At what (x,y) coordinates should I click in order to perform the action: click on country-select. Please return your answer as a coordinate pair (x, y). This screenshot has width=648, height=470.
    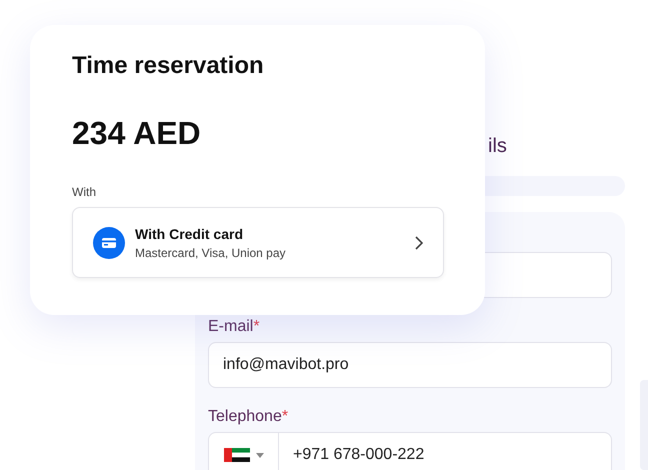
    Looking at the image, I should click on (243, 451).